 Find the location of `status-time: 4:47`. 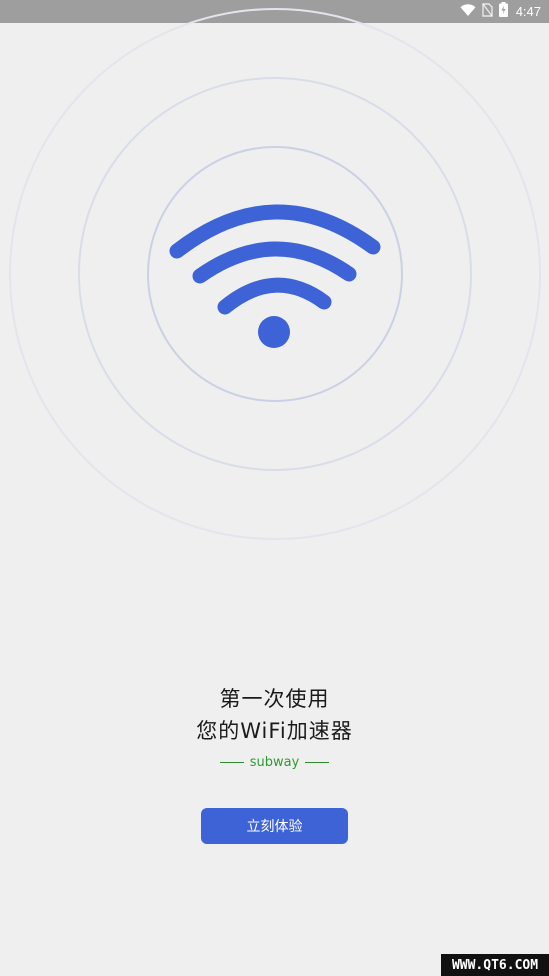

status-time: 4:47 is located at coordinates (528, 11).